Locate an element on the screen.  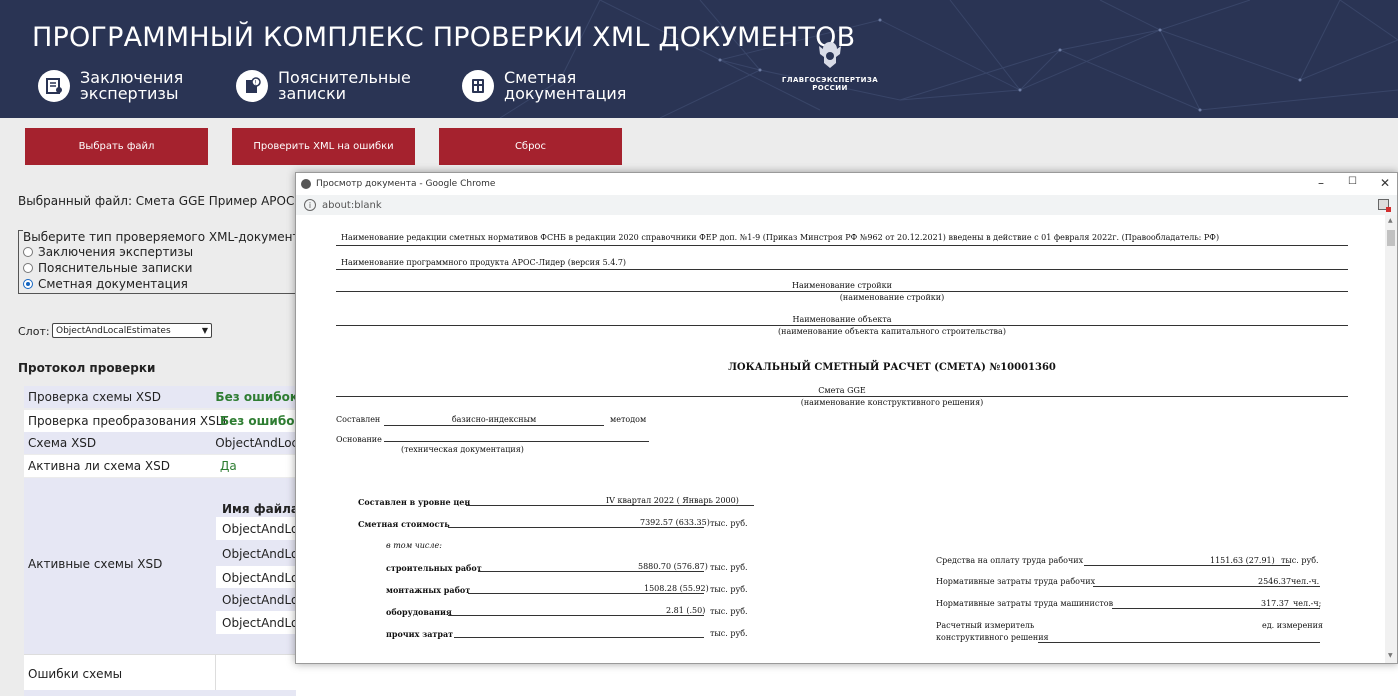
protocol-title: Протокол проверки is located at coordinates (87, 368).